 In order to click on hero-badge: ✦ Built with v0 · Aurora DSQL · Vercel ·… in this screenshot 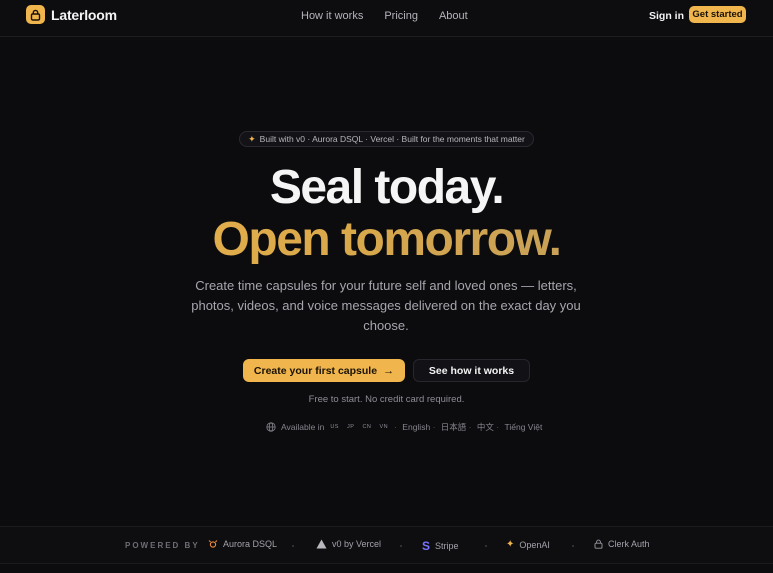, I will do `click(386, 139)`.